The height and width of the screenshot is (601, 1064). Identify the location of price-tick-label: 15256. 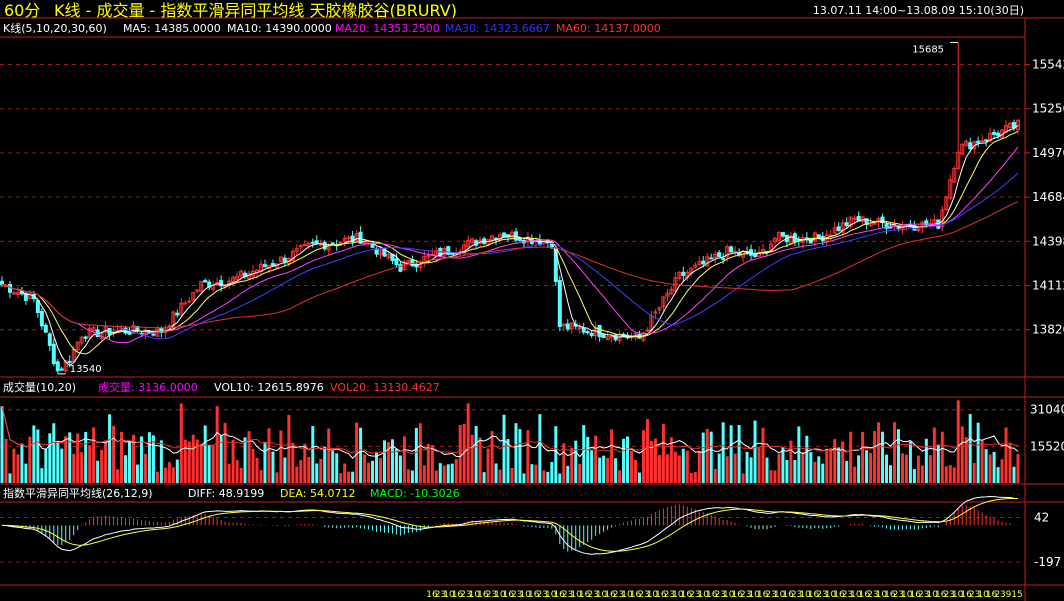
(1048, 109).